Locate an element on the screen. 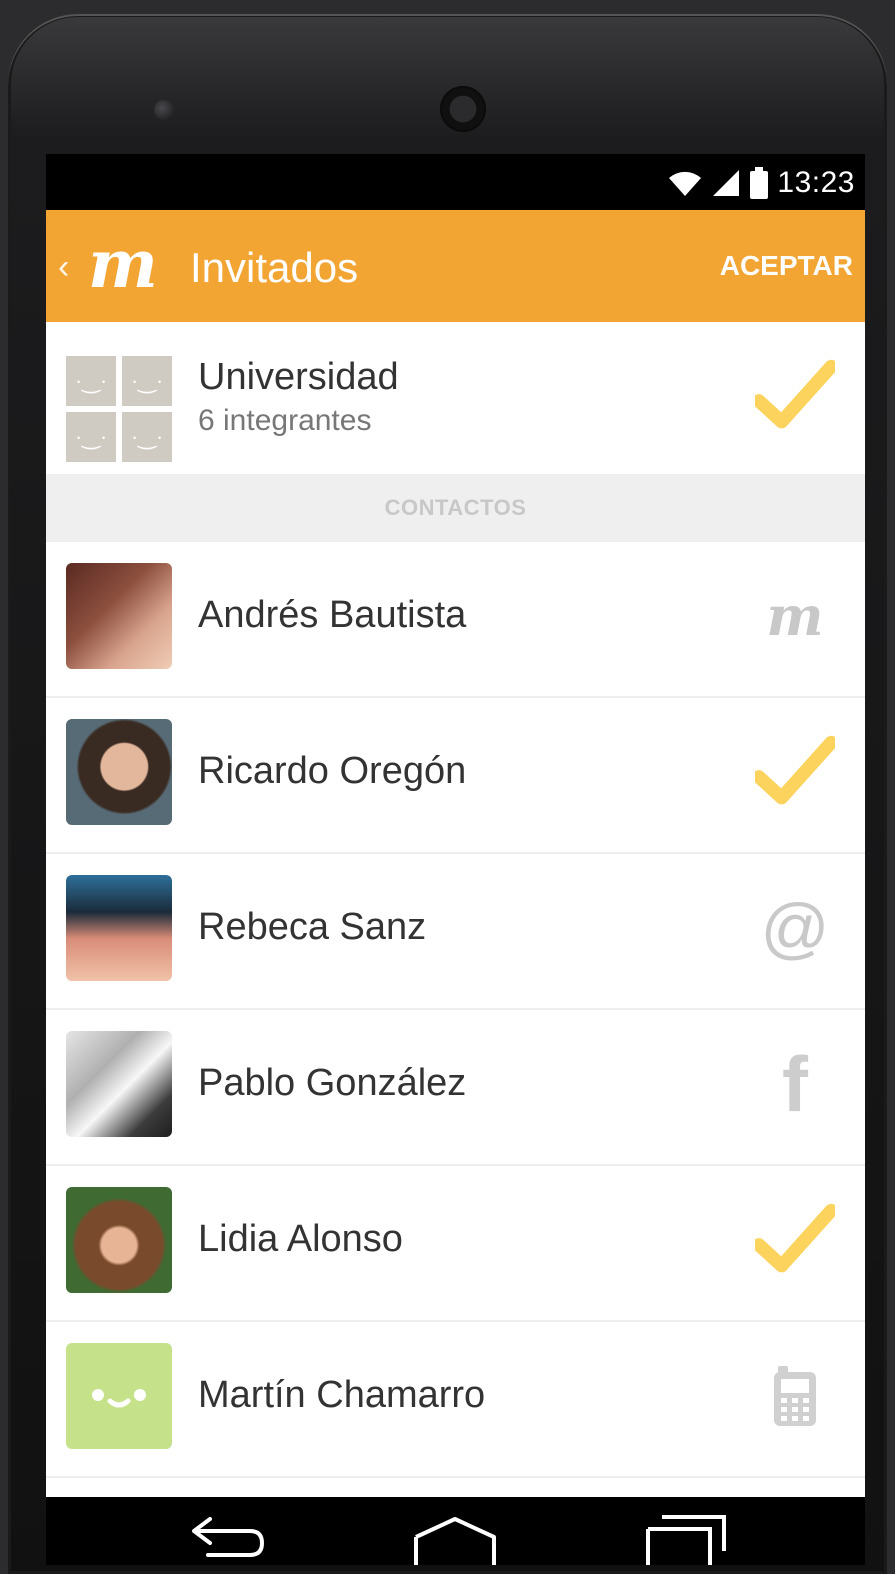  contact-row: Andrés Bautista m is located at coordinates (455, 620).